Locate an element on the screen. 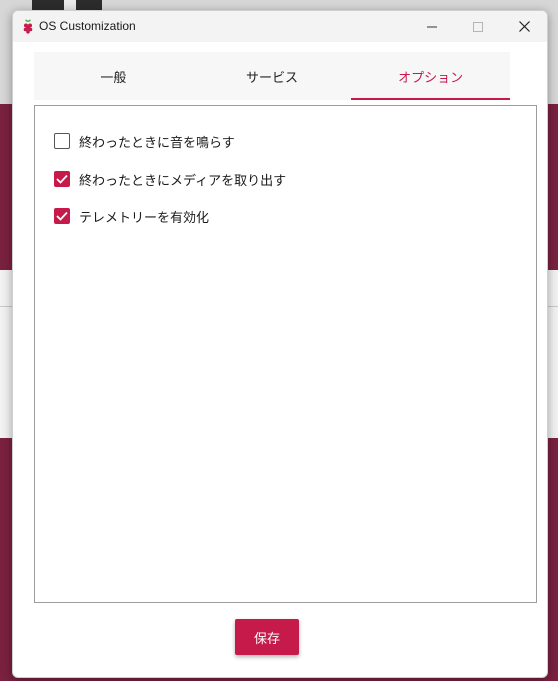 This screenshot has width=558, height=681. maximize-icon is located at coordinates (478, 26).